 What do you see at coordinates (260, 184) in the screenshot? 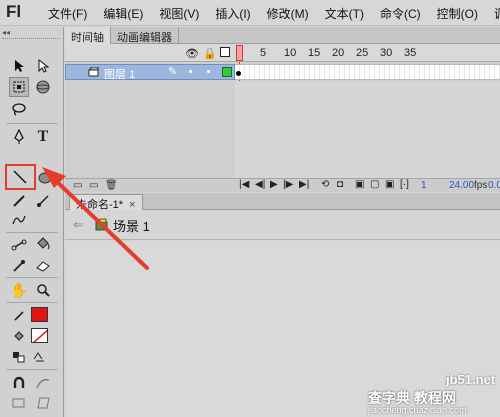
I see `prev-frame-icon: ◀|` at bounding box center [260, 184].